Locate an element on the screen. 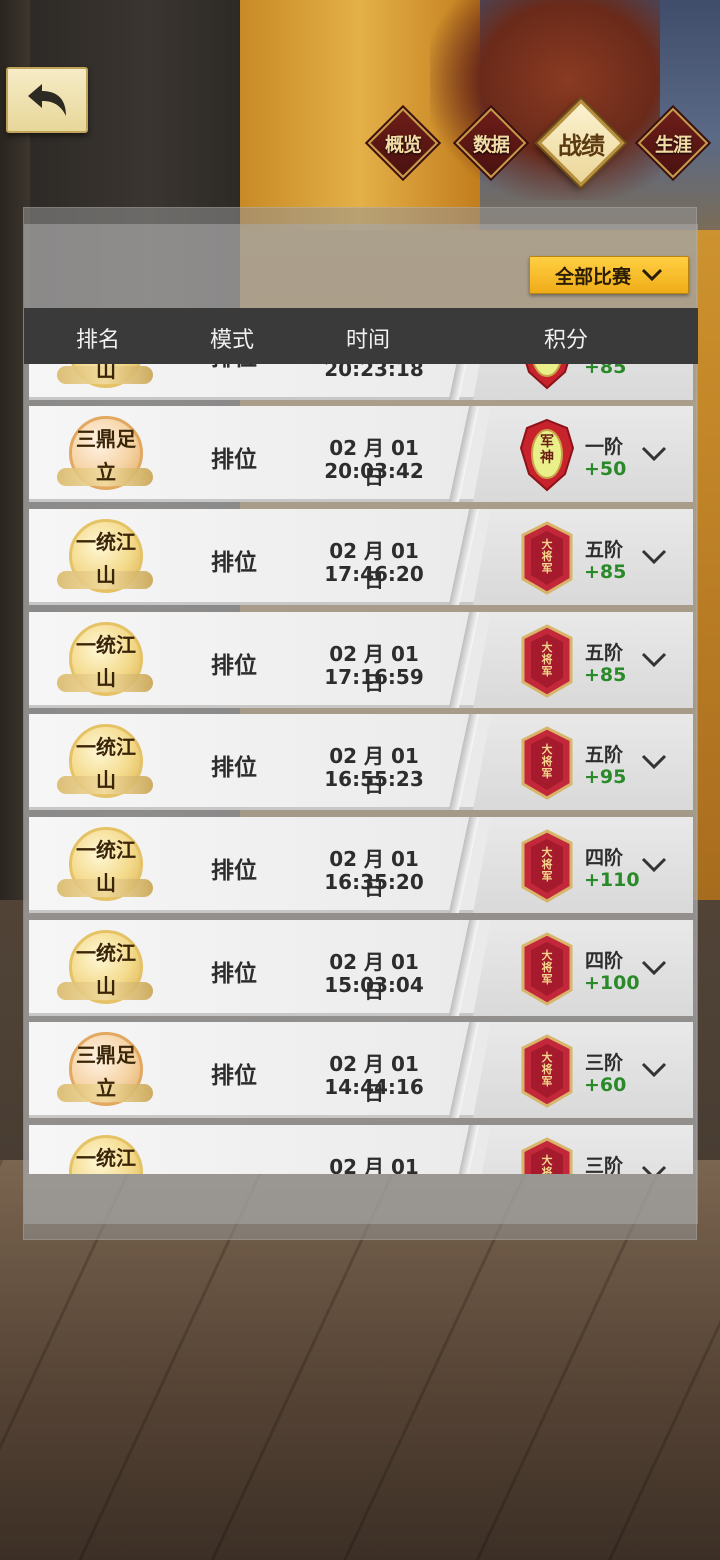 This screenshot has height=1560, width=720. chevron-down-icon is located at coordinates (652, 275).